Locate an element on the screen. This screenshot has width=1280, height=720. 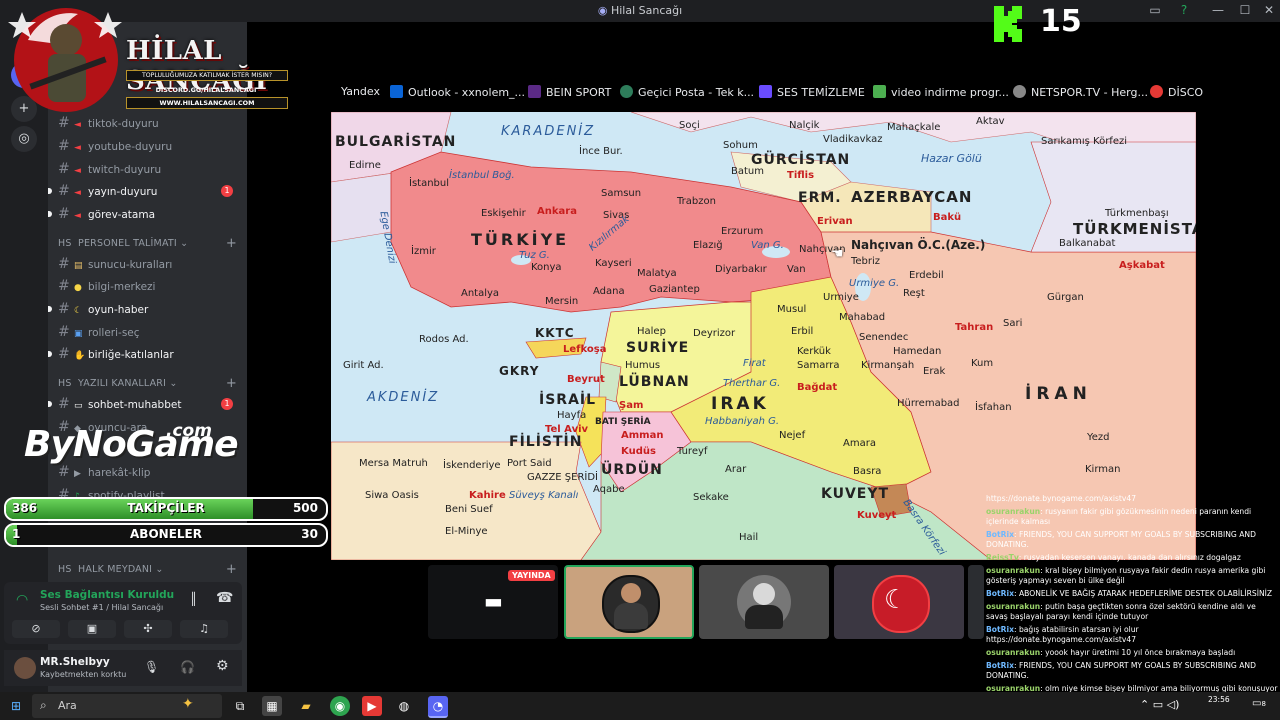
settings-gear-icon: ⚙ is located at coordinates (222, 666).